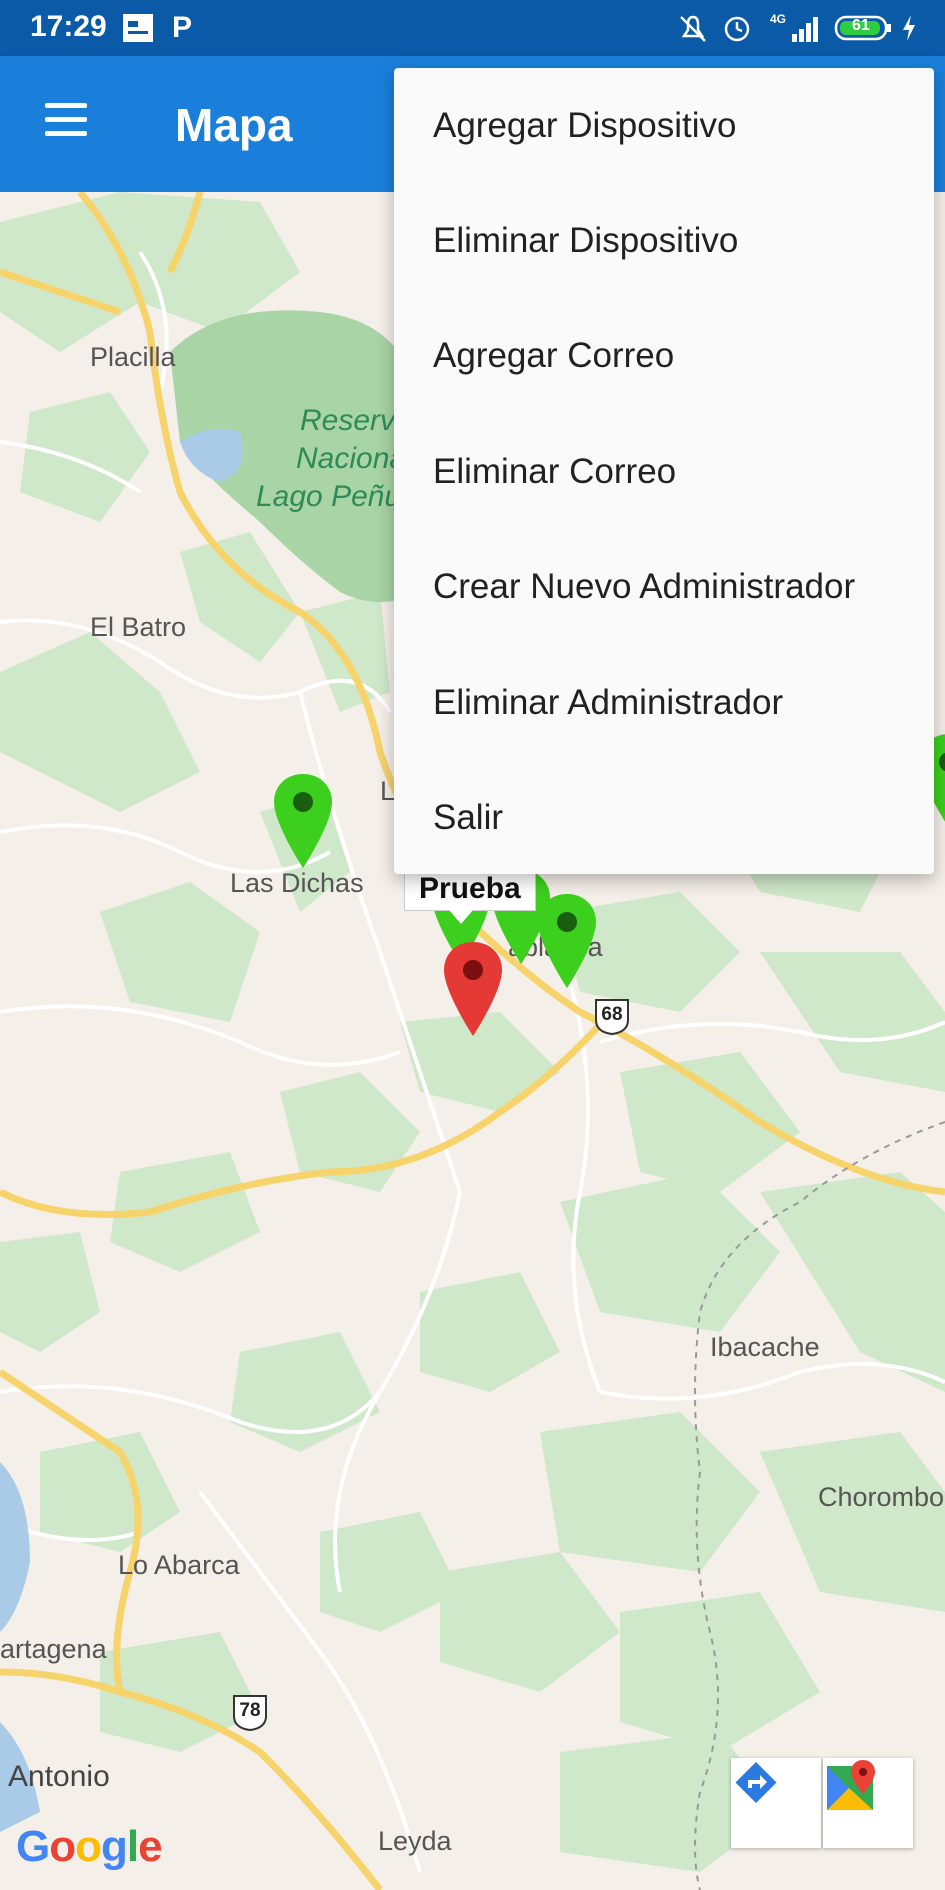  What do you see at coordinates (182, 27) in the screenshot?
I see `parking-icon: P` at bounding box center [182, 27].